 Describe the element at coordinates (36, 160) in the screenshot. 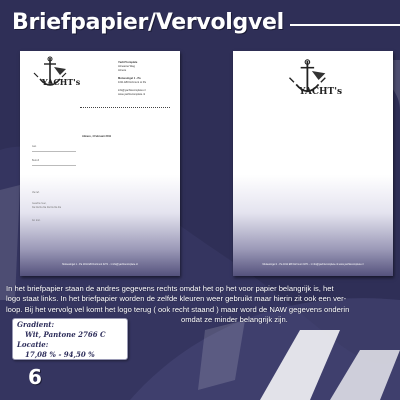

I see `field-label: Betreft` at that location.